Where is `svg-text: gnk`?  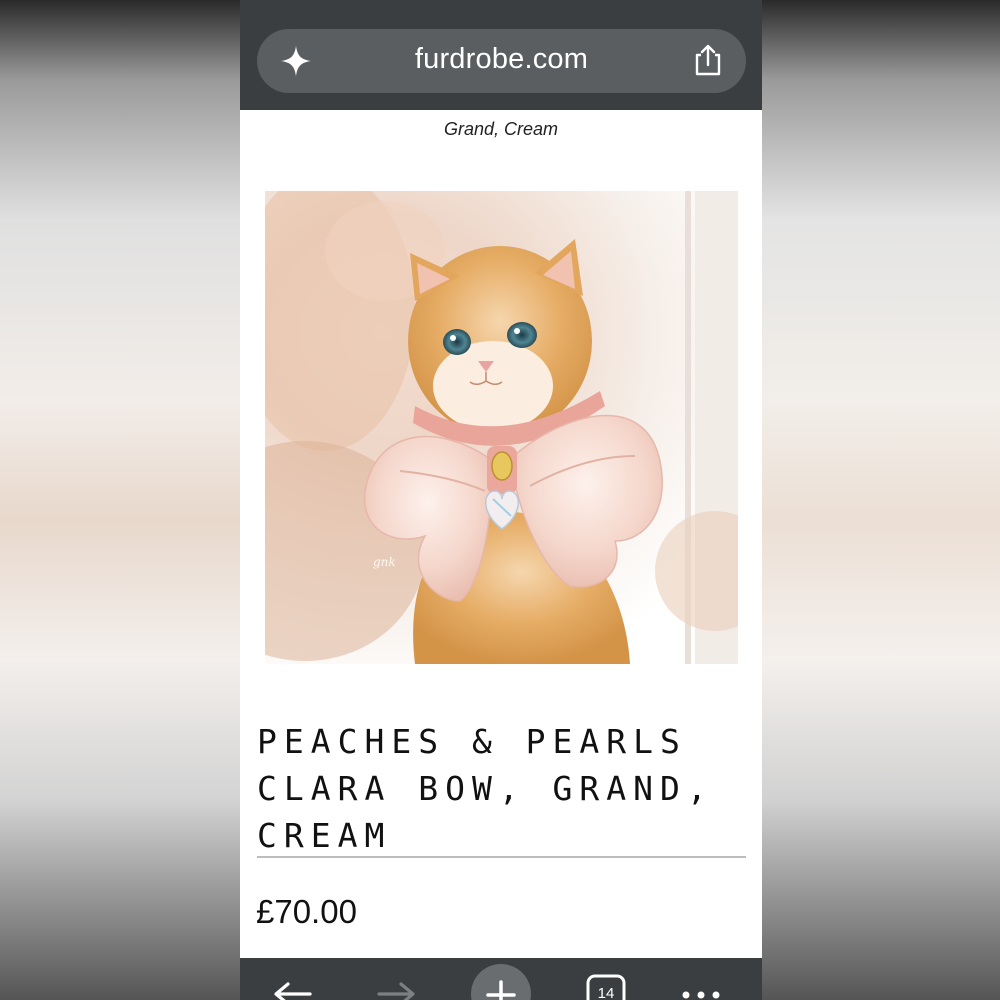
svg-text: gnk is located at coordinates (384, 562).